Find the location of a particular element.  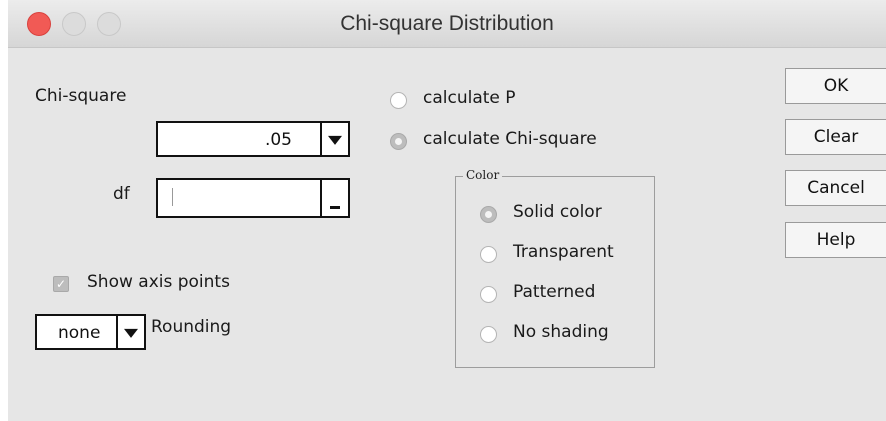

underscore-icon is located at coordinates (335, 207).